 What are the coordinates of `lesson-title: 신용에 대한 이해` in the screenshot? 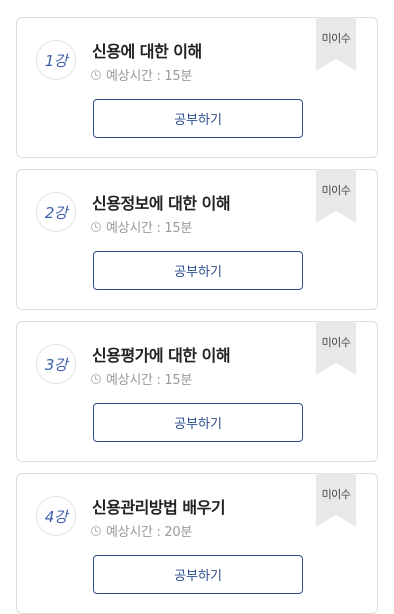 It's located at (147, 51).